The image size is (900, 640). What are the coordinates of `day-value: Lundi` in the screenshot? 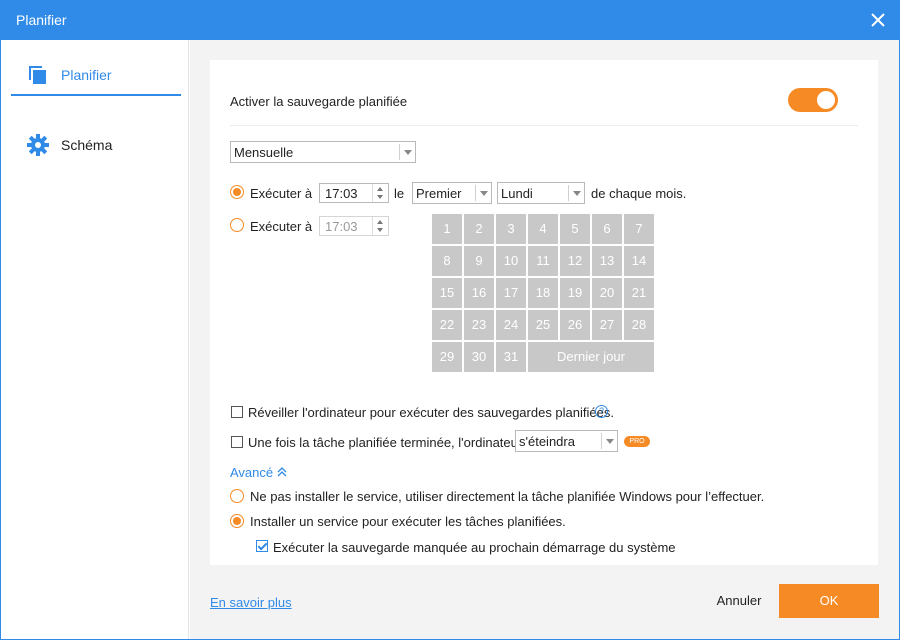 It's located at (517, 193).